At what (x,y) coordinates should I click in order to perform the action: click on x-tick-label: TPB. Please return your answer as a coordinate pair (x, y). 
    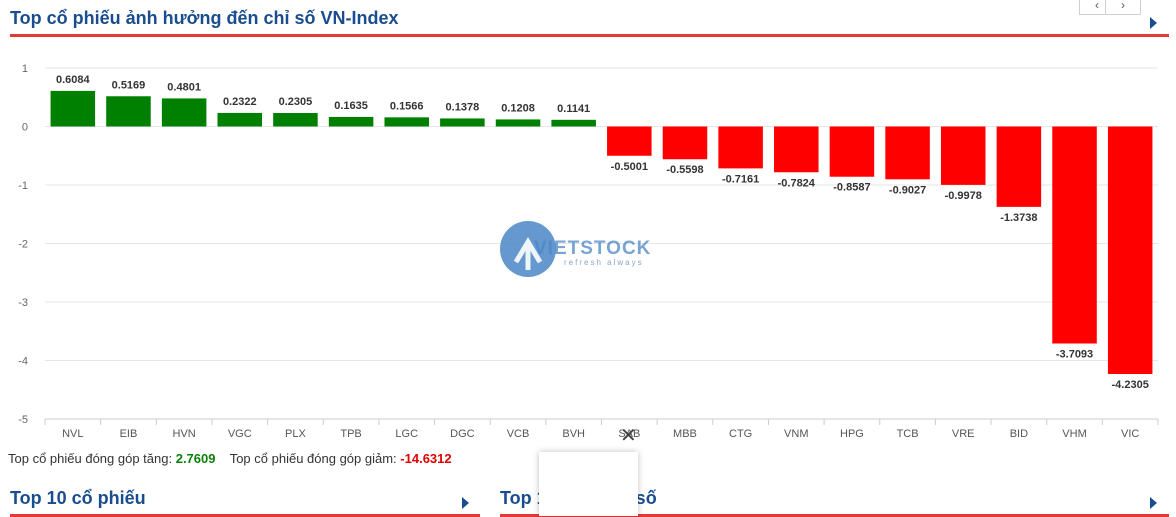
    Looking at the image, I should click on (350, 434).